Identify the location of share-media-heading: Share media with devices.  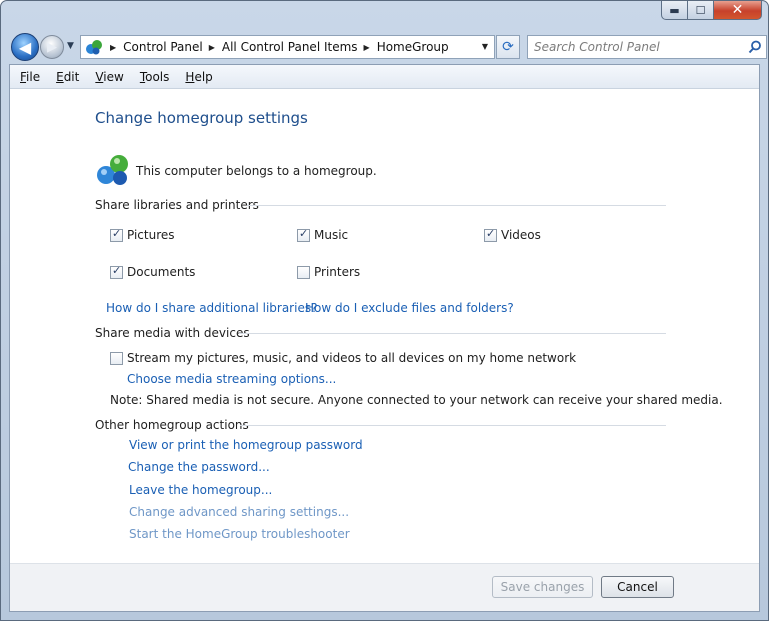
(172, 333).